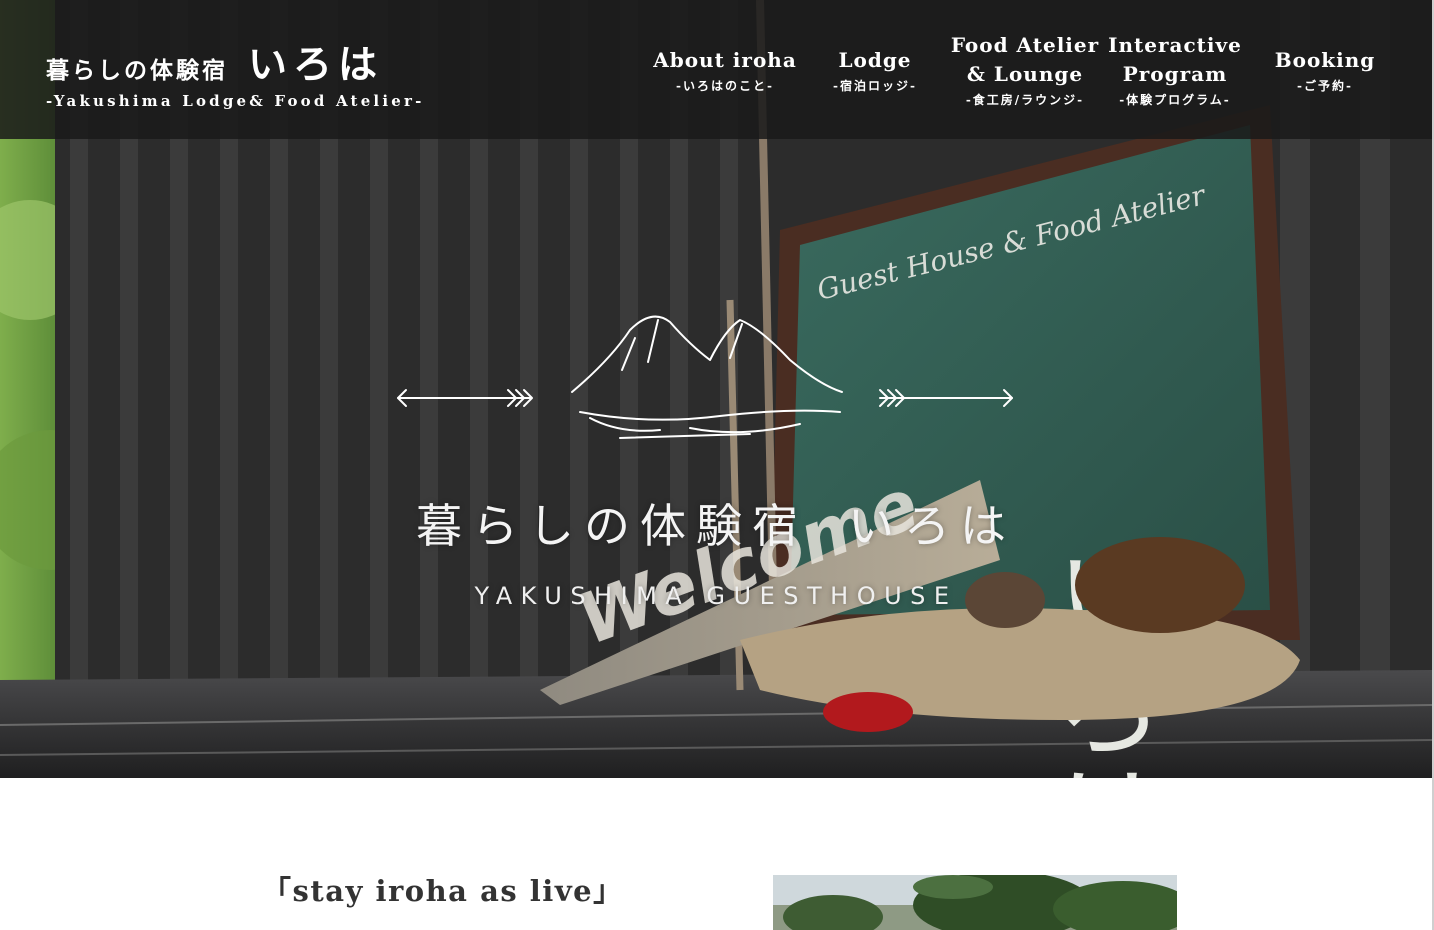 The height and width of the screenshot is (930, 1434). Describe the element at coordinates (137, 70) in the screenshot. I see `brand-jp-small: 暮らしの体験宿` at that location.